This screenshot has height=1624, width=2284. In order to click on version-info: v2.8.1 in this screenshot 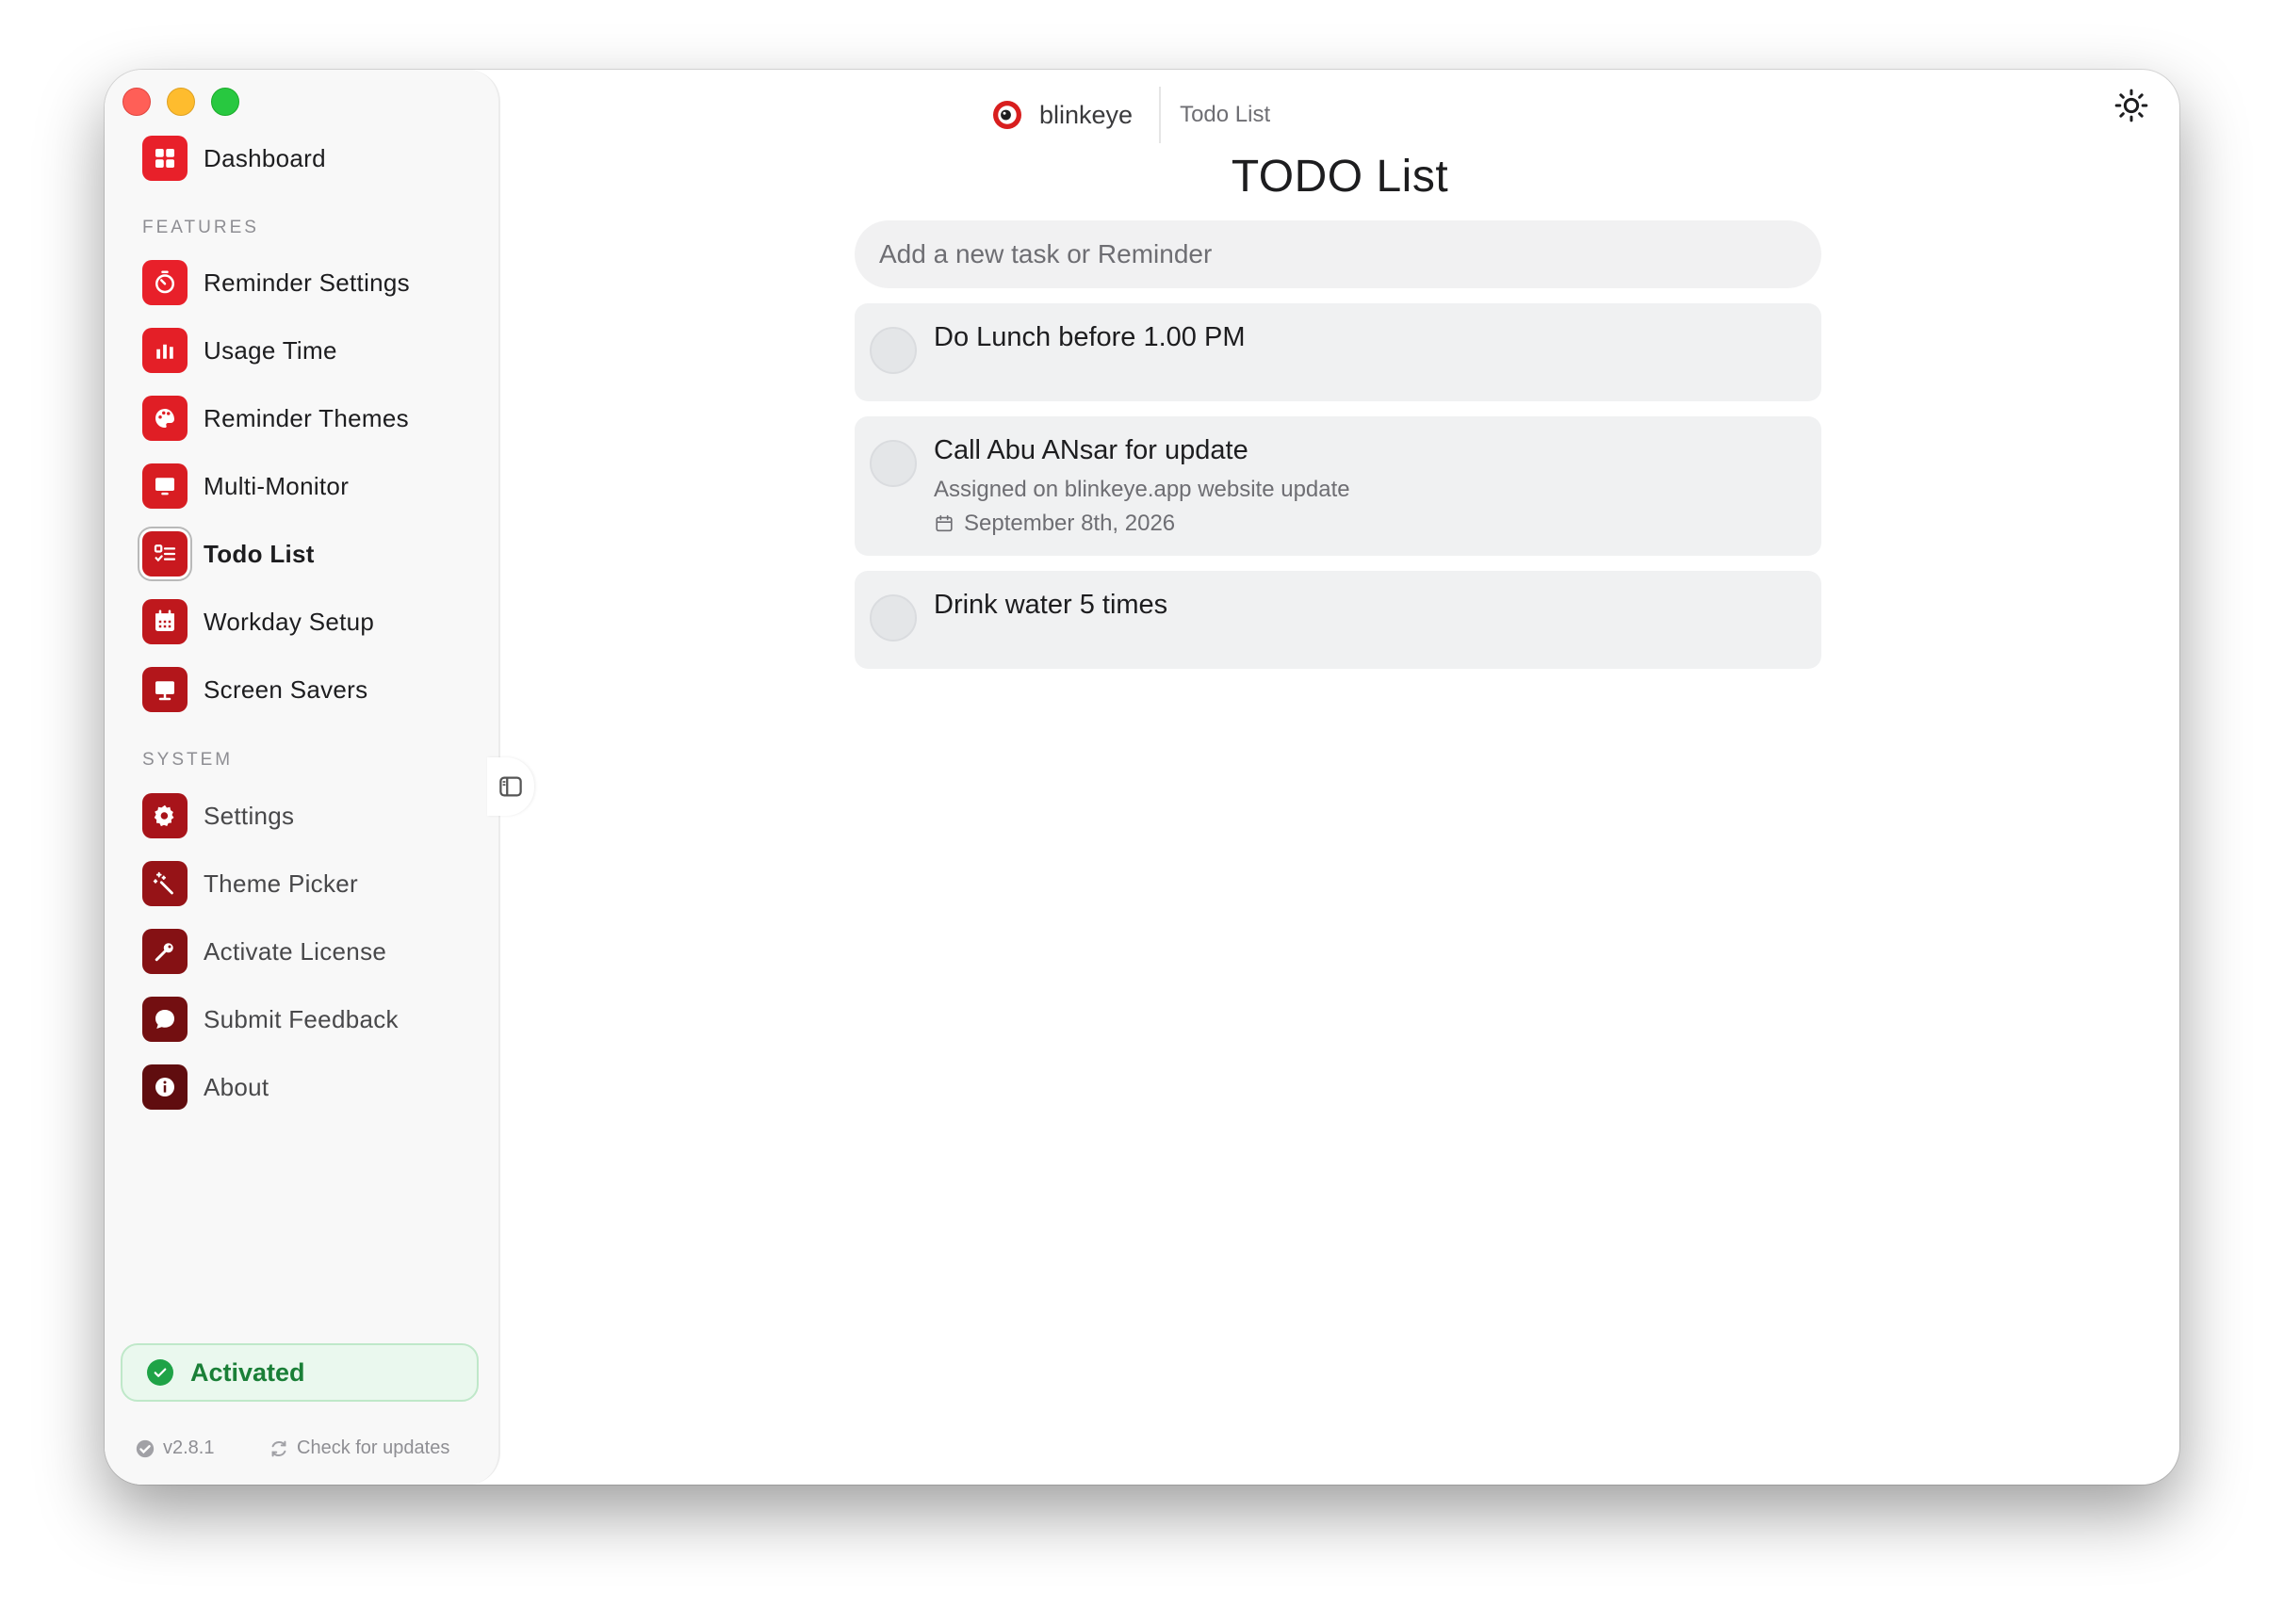, I will do `click(174, 1448)`.